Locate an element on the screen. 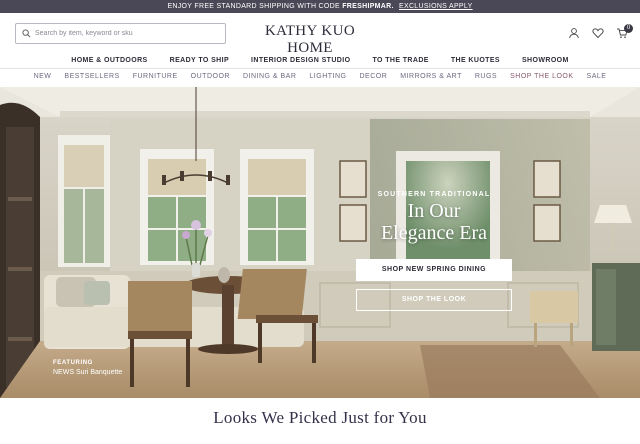  nav-interior-design-studio: INTERIOR DESIGN STUDIO is located at coordinates (300, 60).